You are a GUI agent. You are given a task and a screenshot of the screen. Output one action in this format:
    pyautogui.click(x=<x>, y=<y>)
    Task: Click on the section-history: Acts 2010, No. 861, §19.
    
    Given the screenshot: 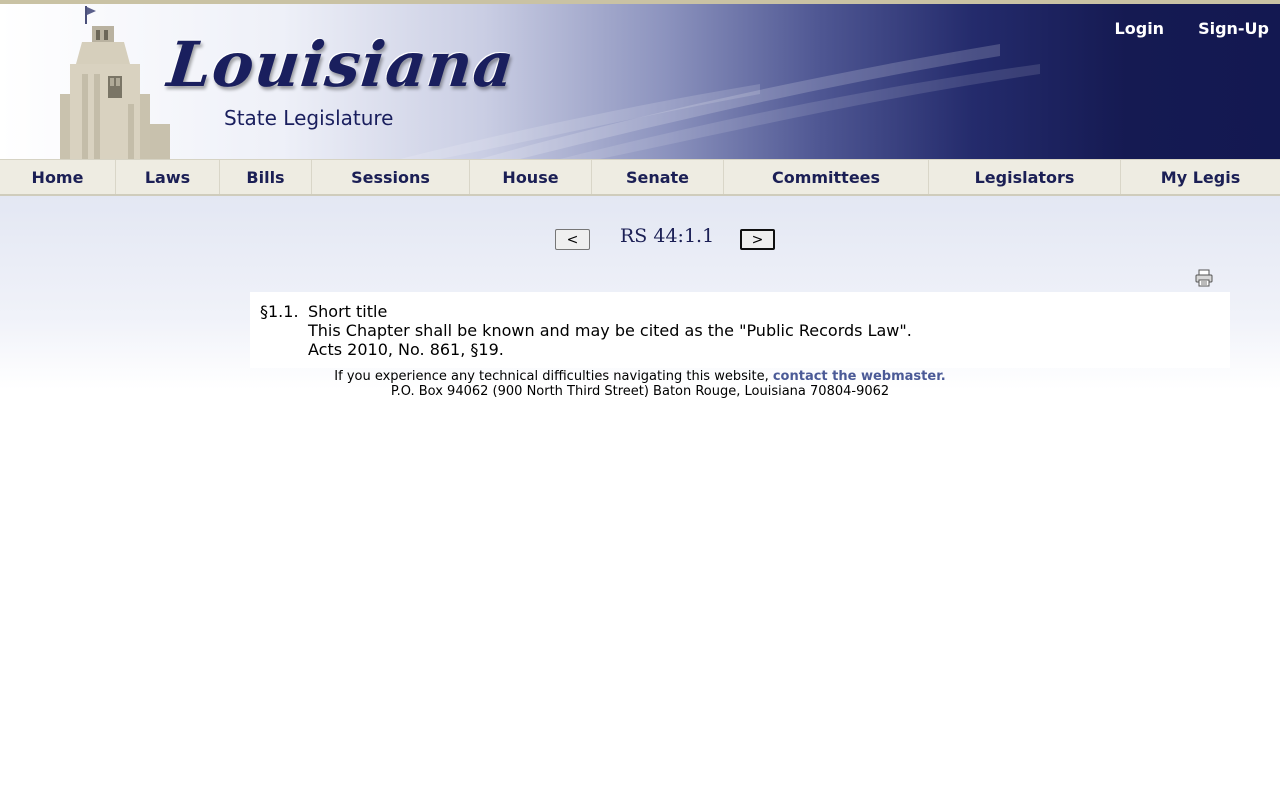 What is the action you would take?
    pyautogui.click(x=406, y=349)
    